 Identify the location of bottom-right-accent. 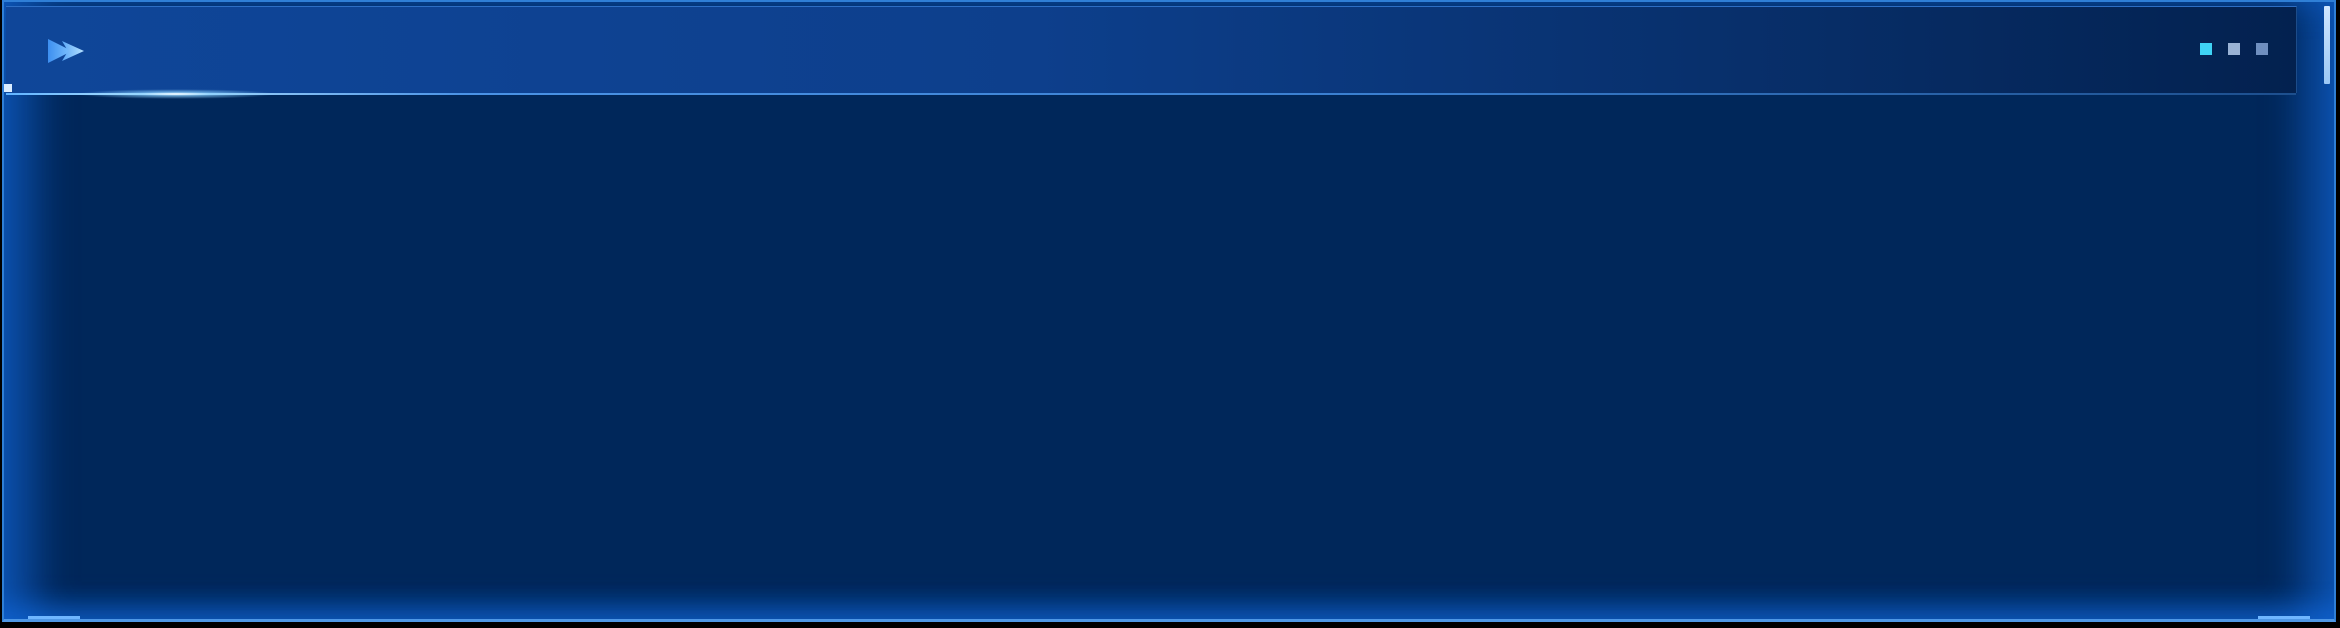
(2284, 617).